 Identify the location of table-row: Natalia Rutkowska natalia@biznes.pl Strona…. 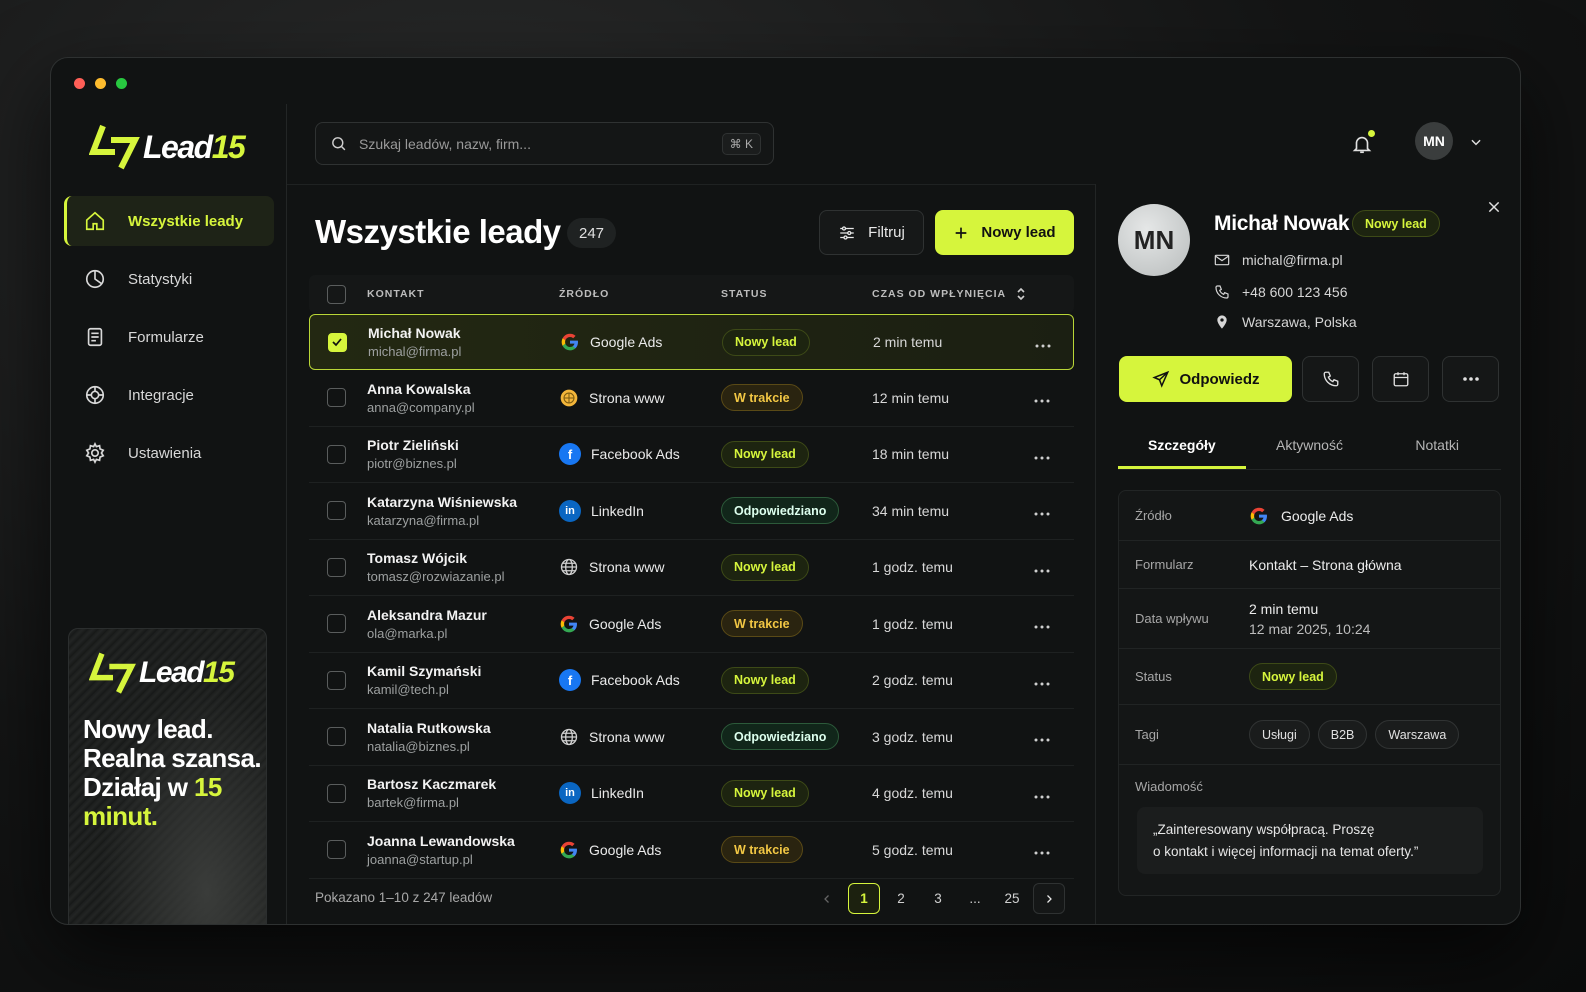
(691, 737).